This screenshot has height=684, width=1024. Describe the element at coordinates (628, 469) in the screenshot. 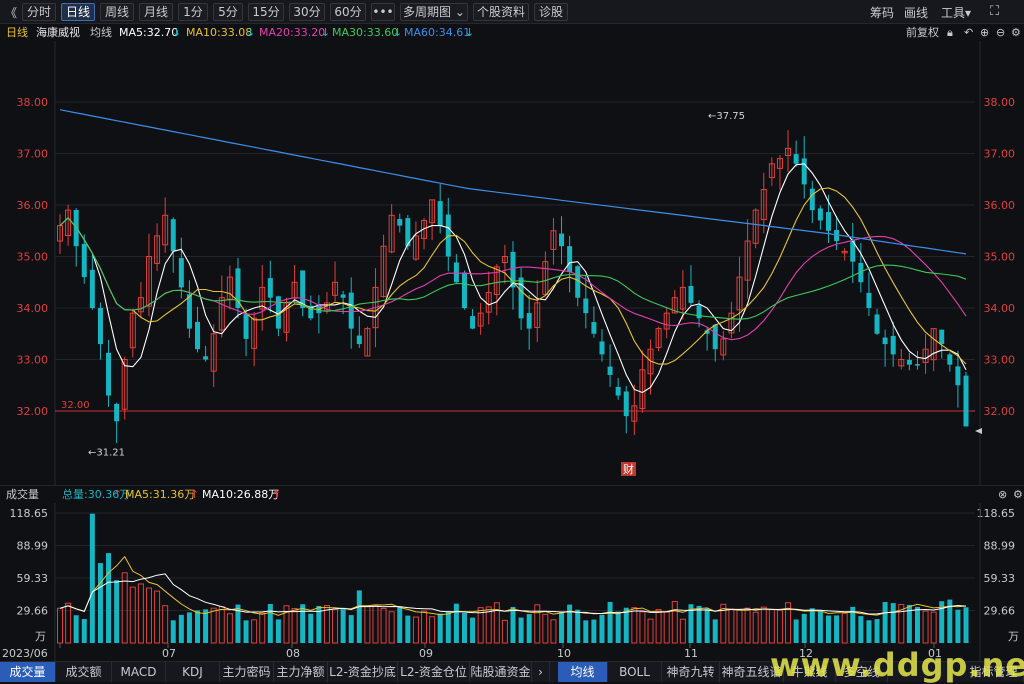

I see `financial-report-label: 财` at that location.